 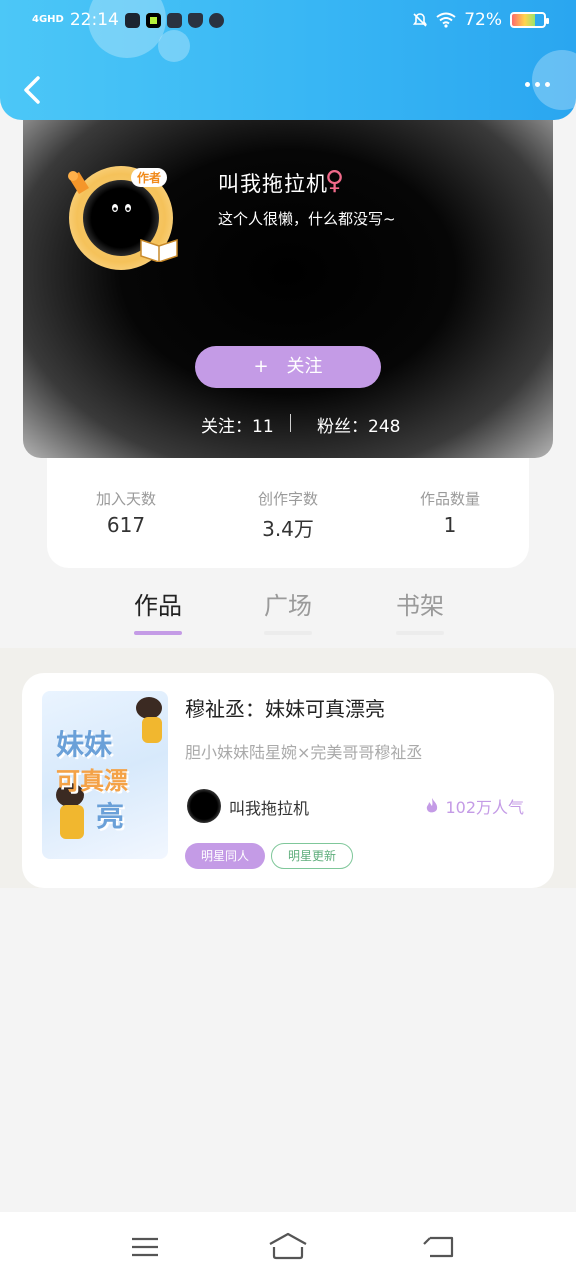 What do you see at coordinates (288, 529) in the screenshot?
I see `stat-value: 3.4万` at bounding box center [288, 529].